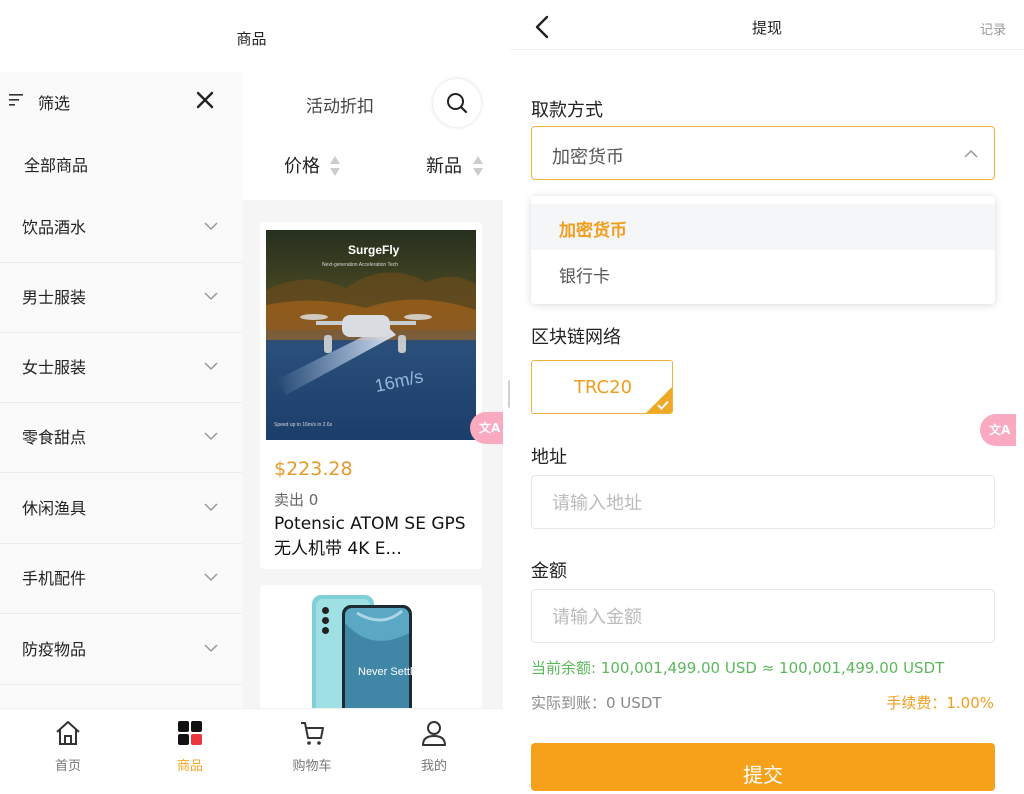 The image size is (1024, 794). Describe the element at coordinates (303, 425) in the screenshot. I see `image-caption-text: Speed up to 16m/s in 2.6s` at that location.